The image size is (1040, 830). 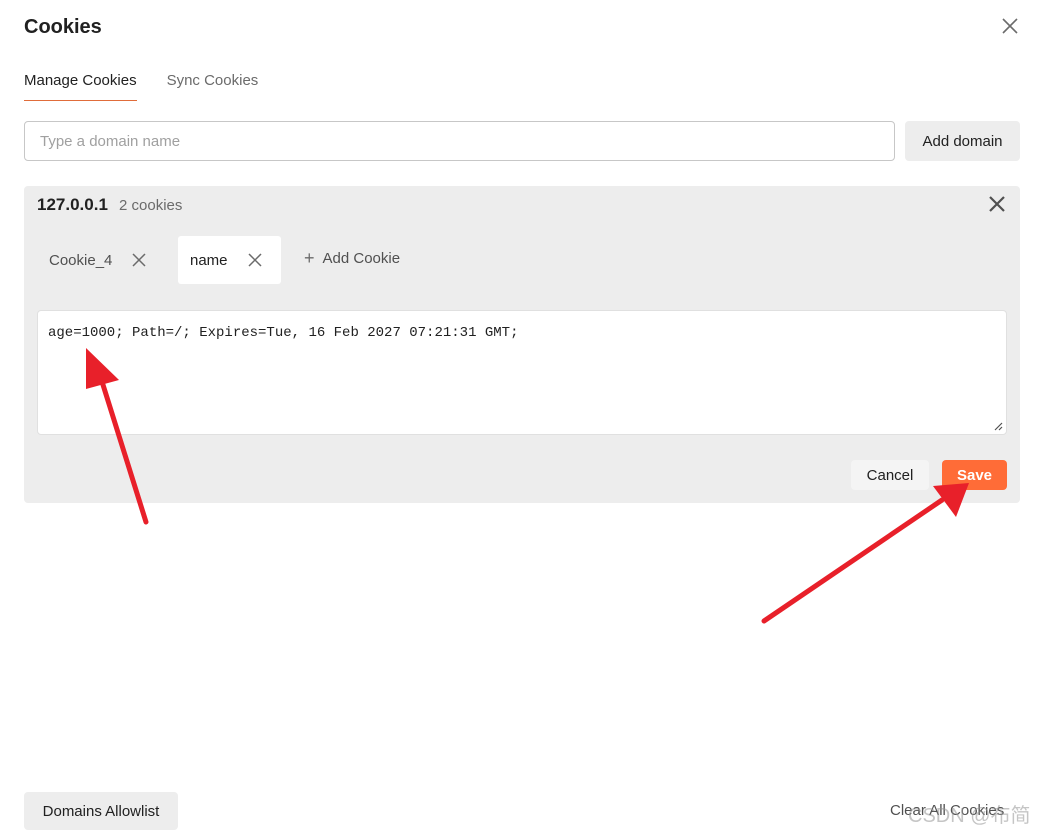 I want to click on watermark: CSDN @布简特, so click(x=969, y=816).